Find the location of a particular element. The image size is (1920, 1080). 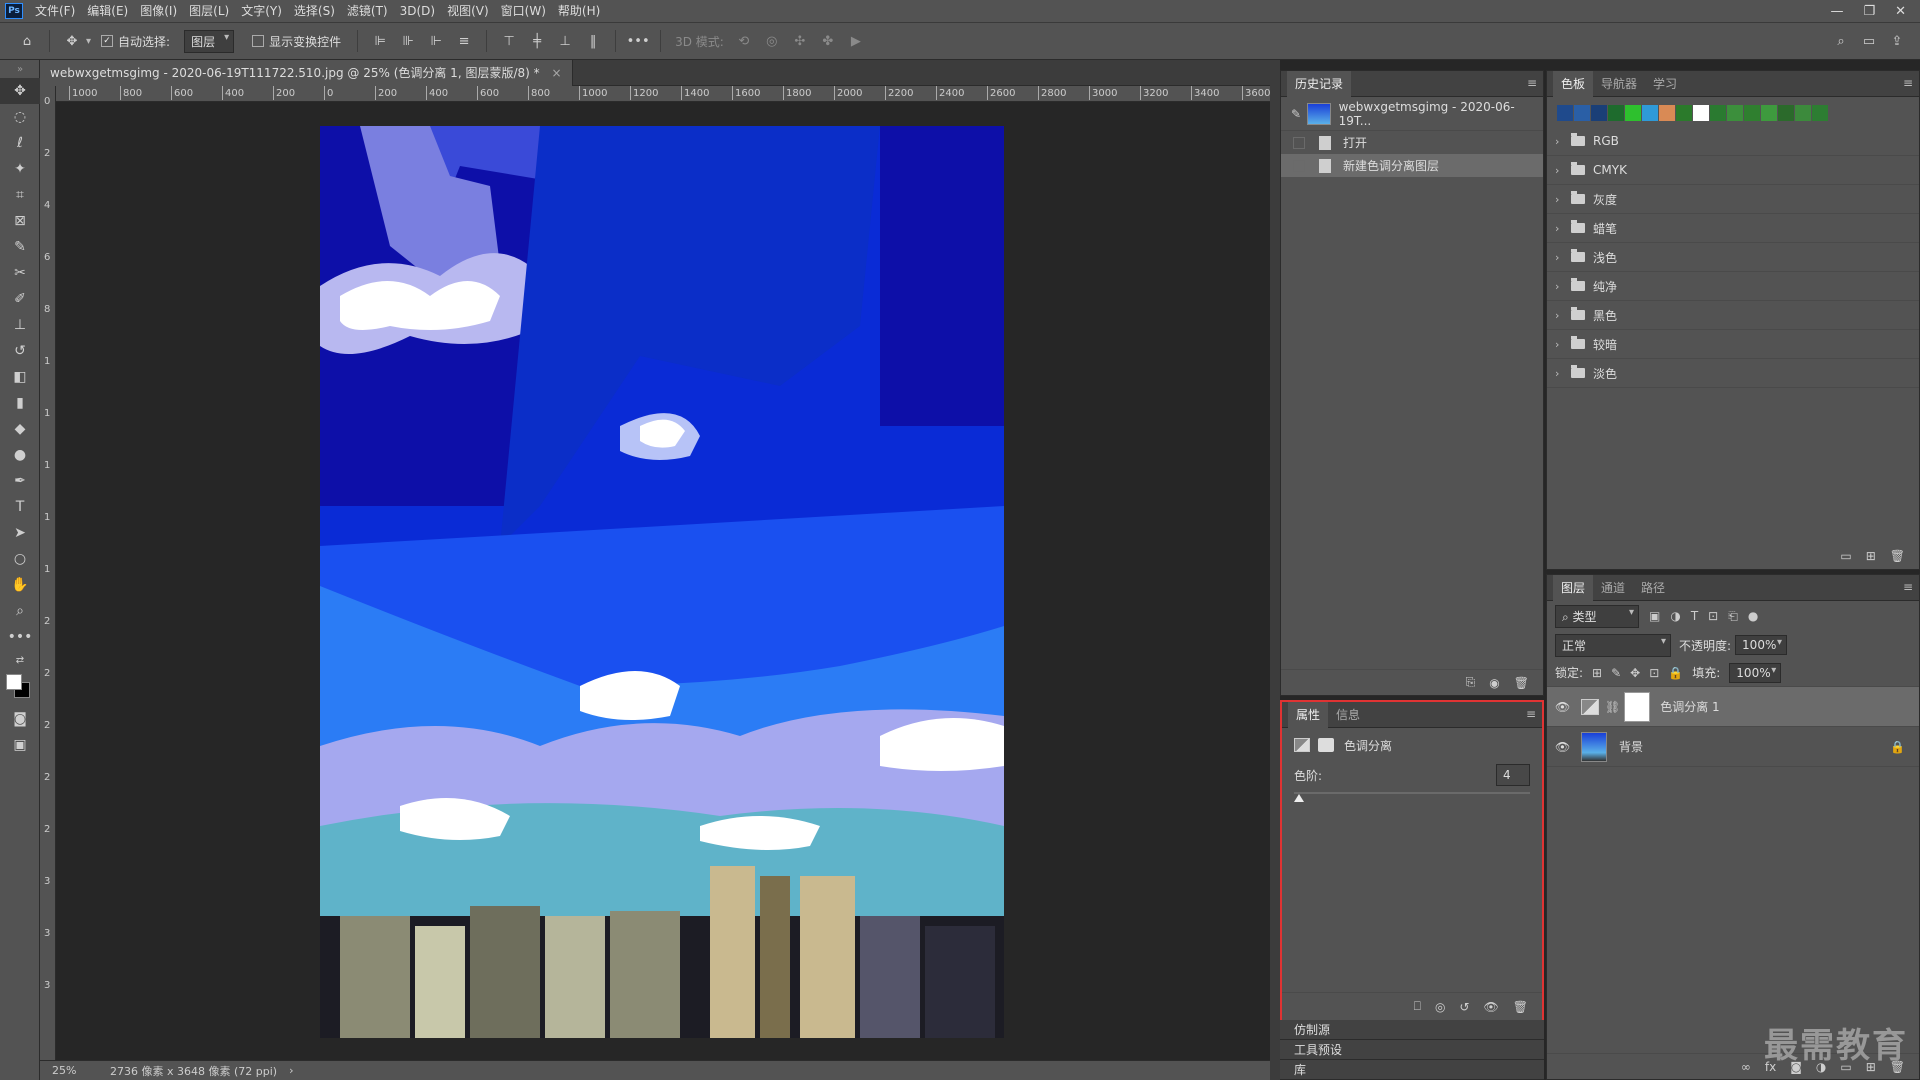

panel-clone-source: 仿制源 is located at coordinates (1412, 1030).